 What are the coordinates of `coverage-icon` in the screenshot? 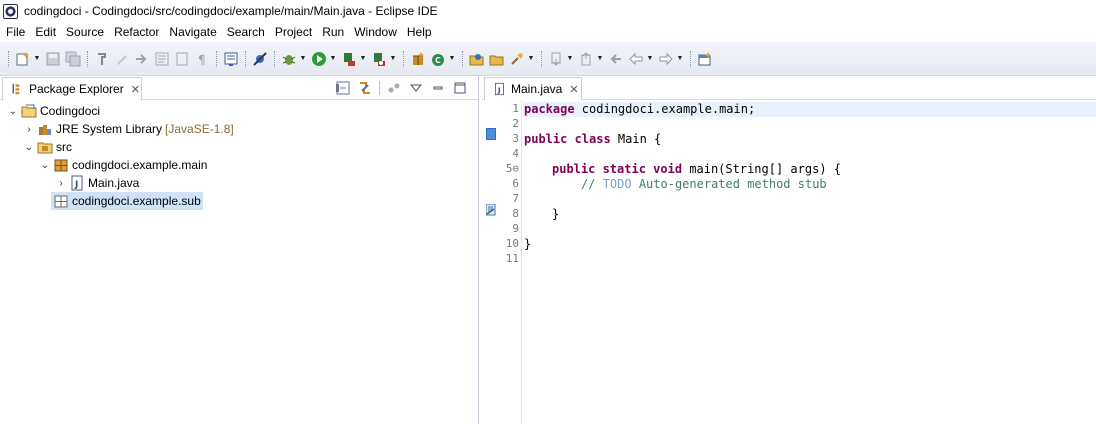 It's located at (349, 59).